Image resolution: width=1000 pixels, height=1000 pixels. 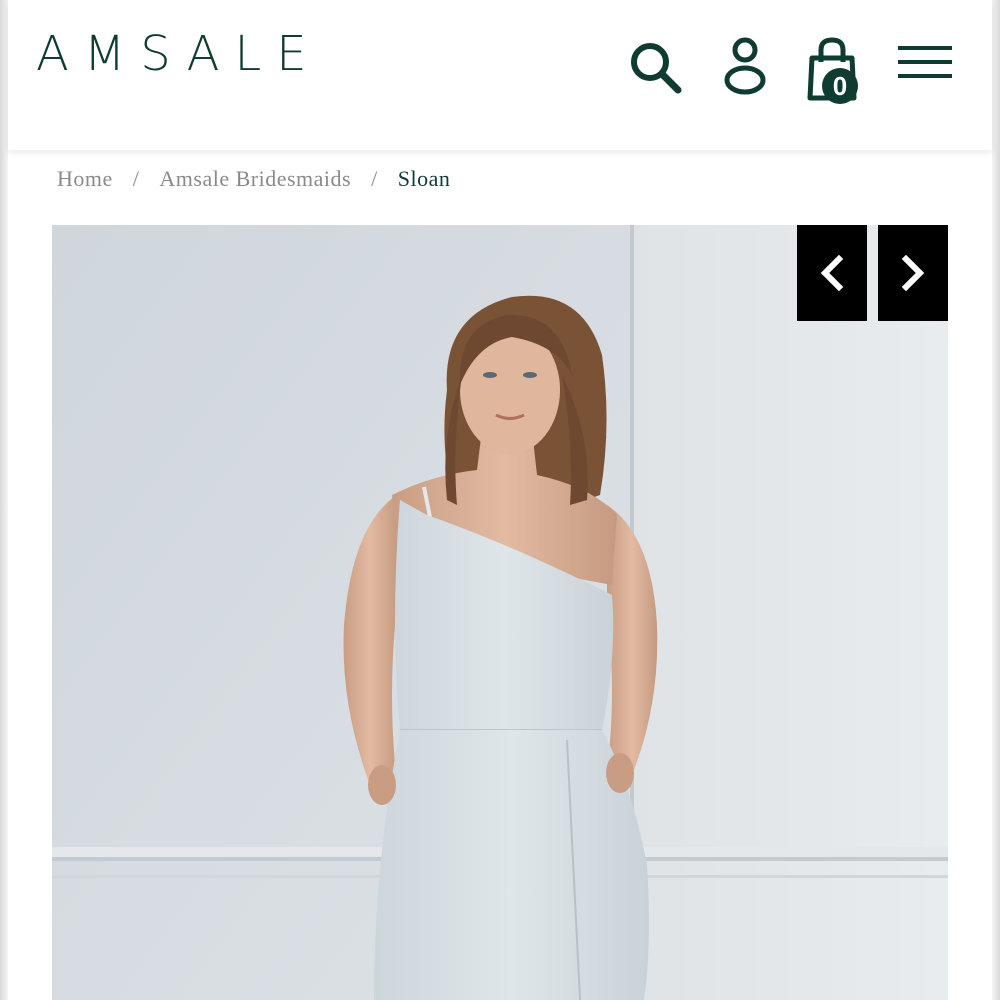 What do you see at coordinates (925, 64) in the screenshot?
I see `hamburger-menu-icon` at bounding box center [925, 64].